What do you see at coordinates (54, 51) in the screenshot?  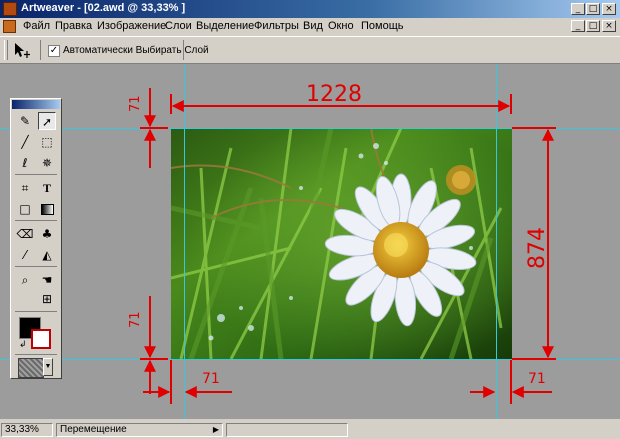 I see `auto-select-checkbox: ✓` at bounding box center [54, 51].